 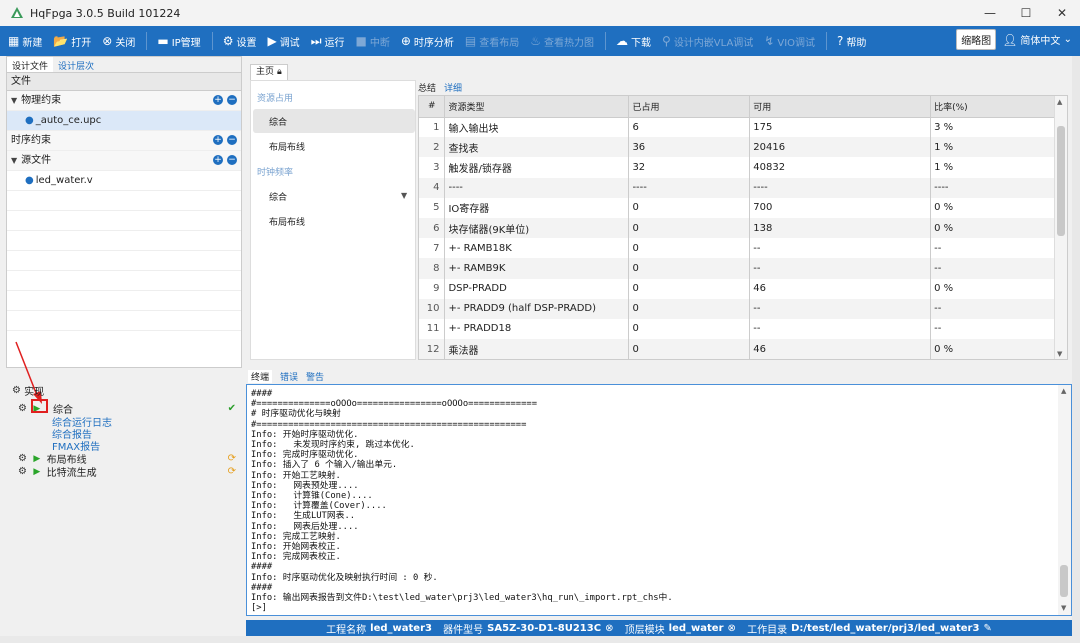 I want to click on tree-file-auto-ce: ● _auto_ce.upc, so click(x=124, y=121).